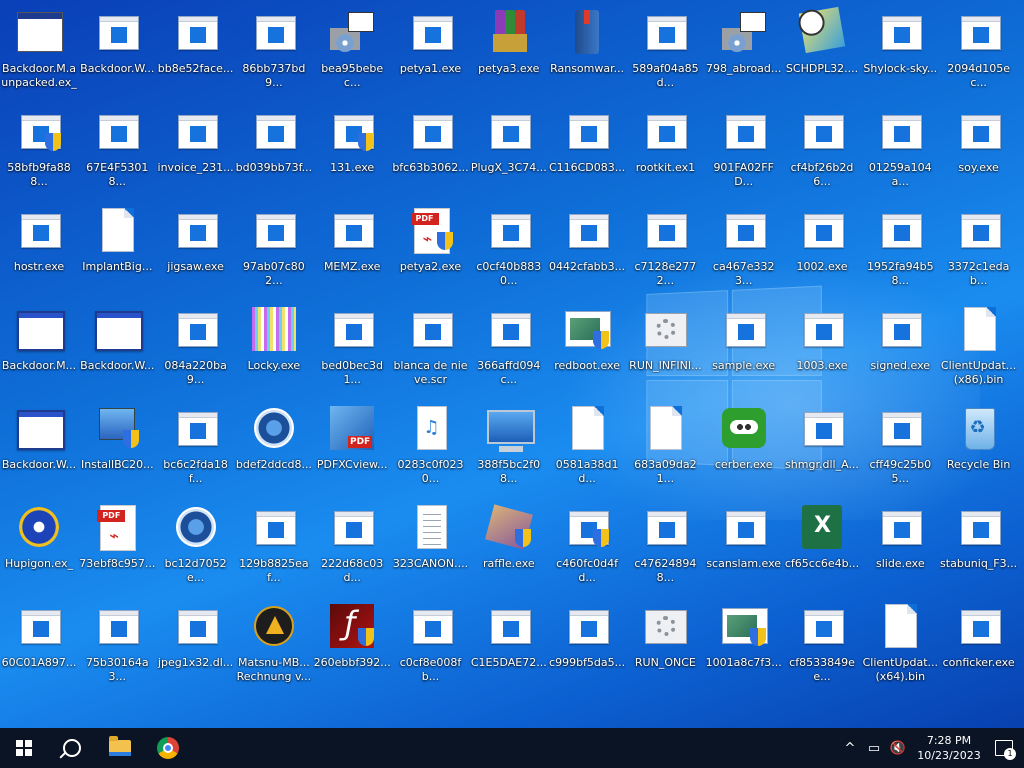  I want to click on desktop-icon: rootkit.ex1, so click(665, 149).